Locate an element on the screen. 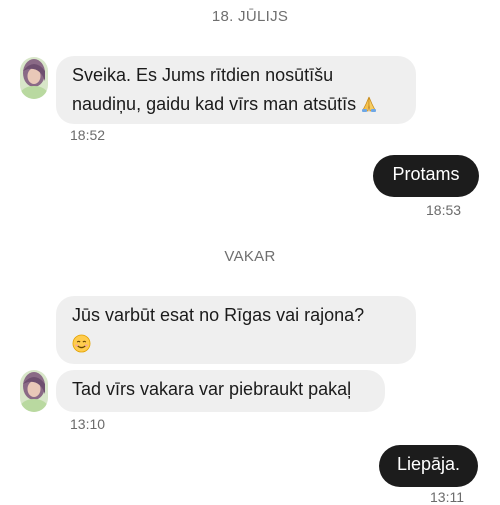  message-text: Tad vīrs vakara var piebraukt pakaļ is located at coordinates (212, 389).